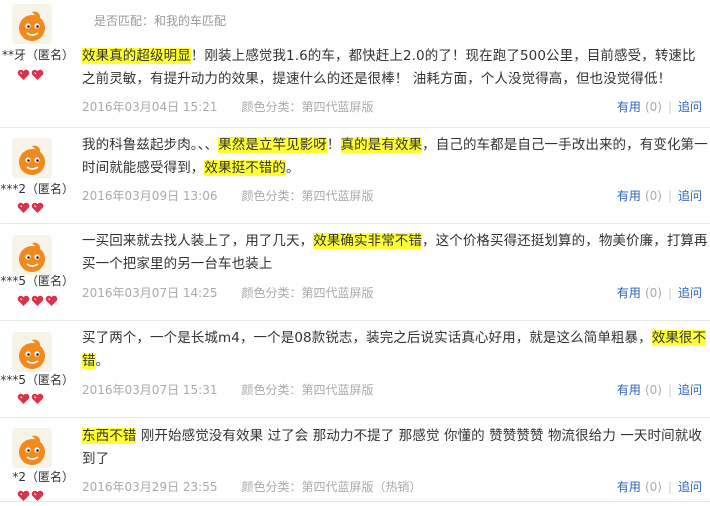 The width and height of the screenshot is (710, 506). What do you see at coordinates (150, 196) in the screenshot?
I see `review-date: 2016年03月09日 13:06` at bounding box center [150, 196].